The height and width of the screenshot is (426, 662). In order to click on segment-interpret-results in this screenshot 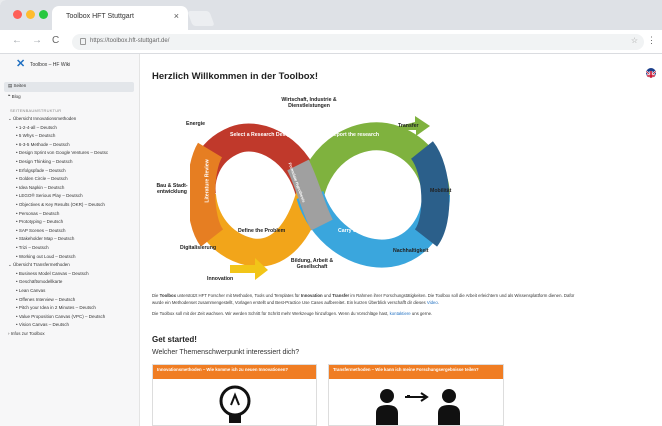, I will do `click(430, 194)`.